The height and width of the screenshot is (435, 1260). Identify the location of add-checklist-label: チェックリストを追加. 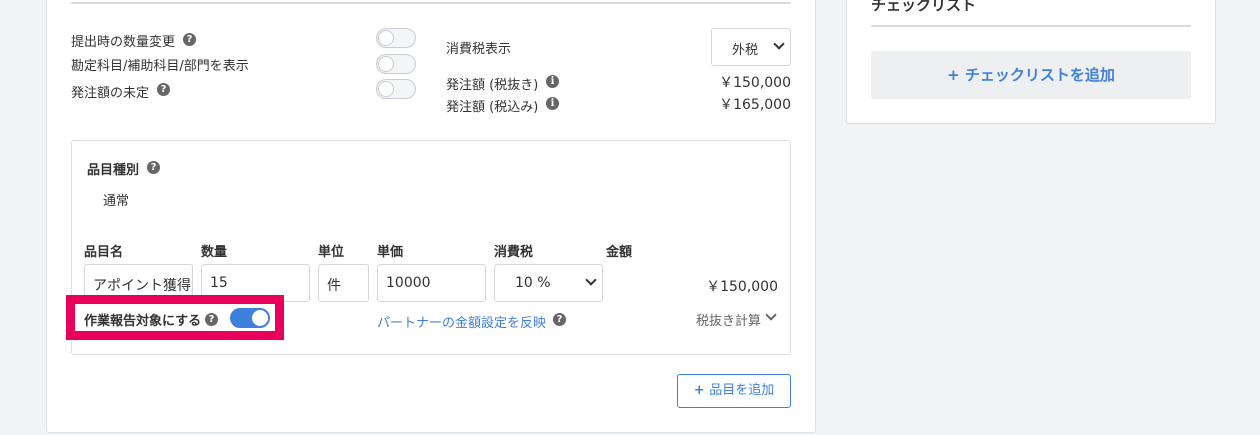
(1039, 75).